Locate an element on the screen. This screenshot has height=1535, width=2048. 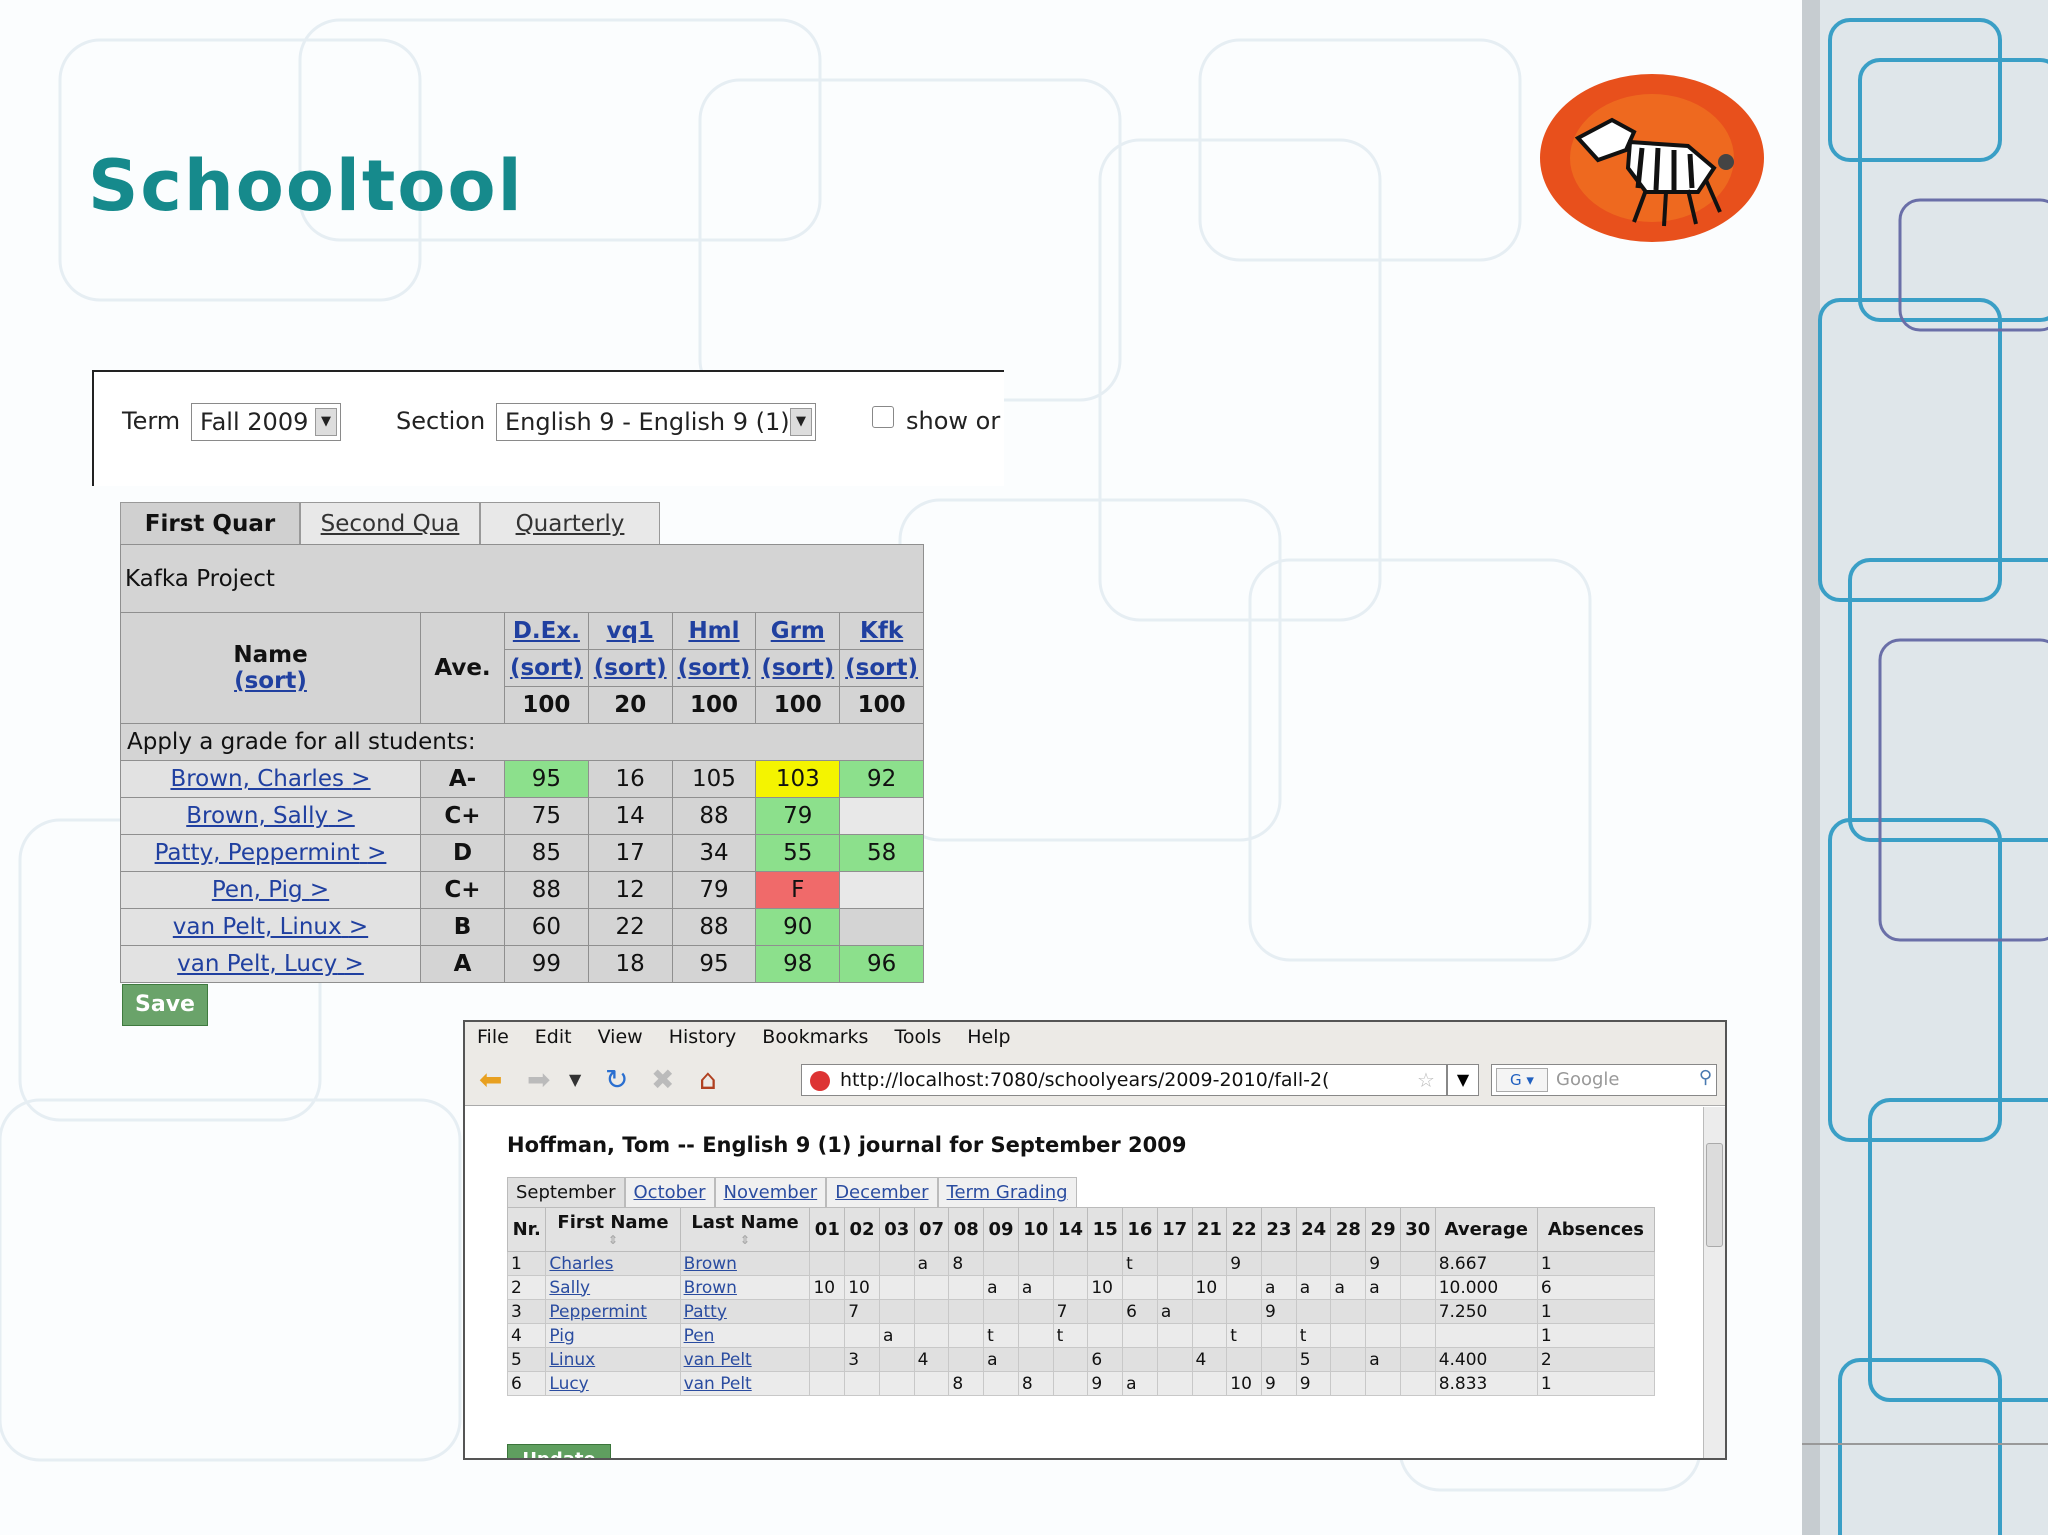
first-name-link: Pig is located at coordinates (613, 1335).